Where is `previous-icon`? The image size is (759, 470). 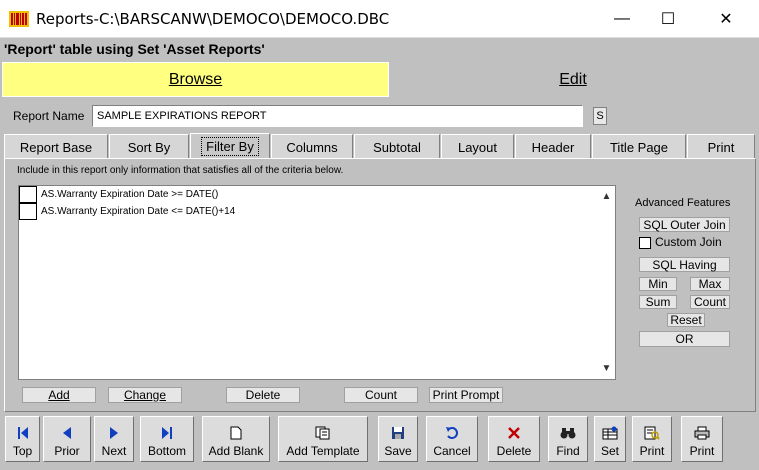
previous-icon is located at coordinates (67, 433).